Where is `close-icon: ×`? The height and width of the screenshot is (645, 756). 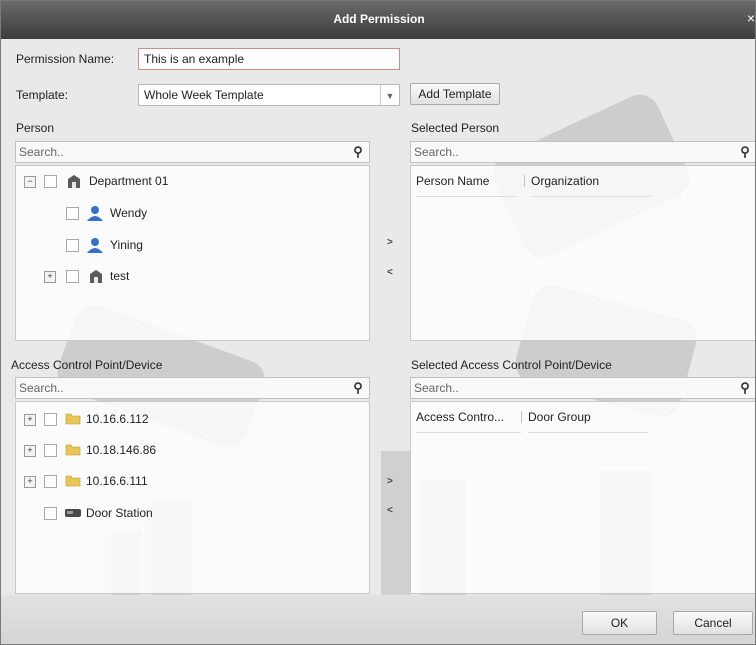 close-icon: × is located at coordinates (751, 18).